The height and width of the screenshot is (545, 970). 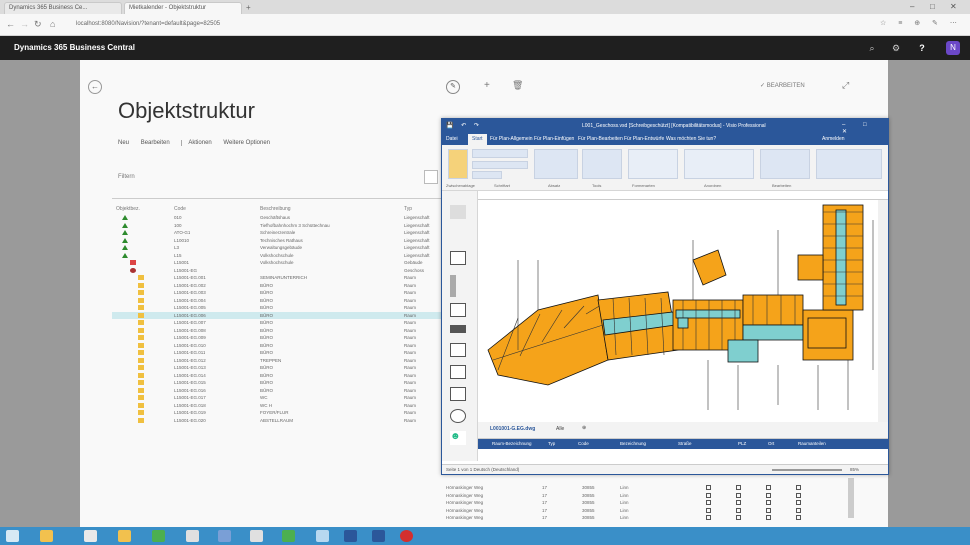 What do you see at coordinates (773, 310) in the screenshot?
I see `right-section` at bounding box center [773, 310].